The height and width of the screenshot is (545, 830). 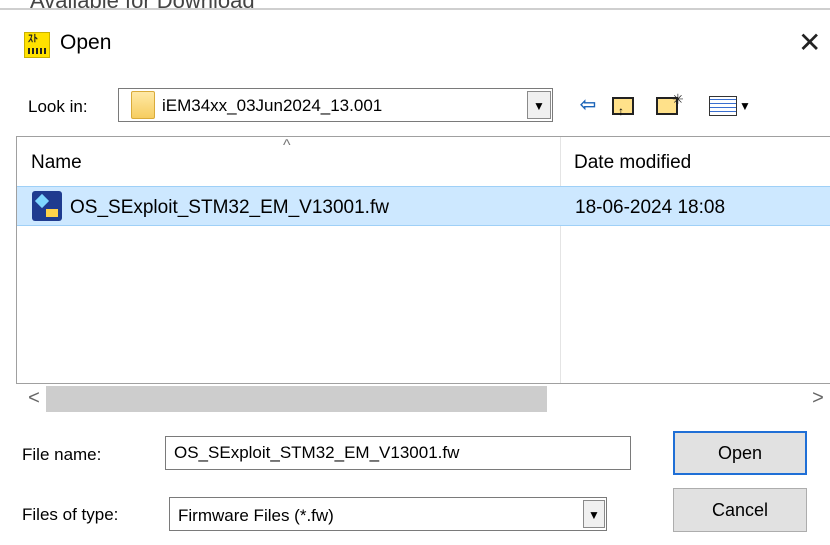 I want to click on close-icon: ✕, so click(x=810, y=42).